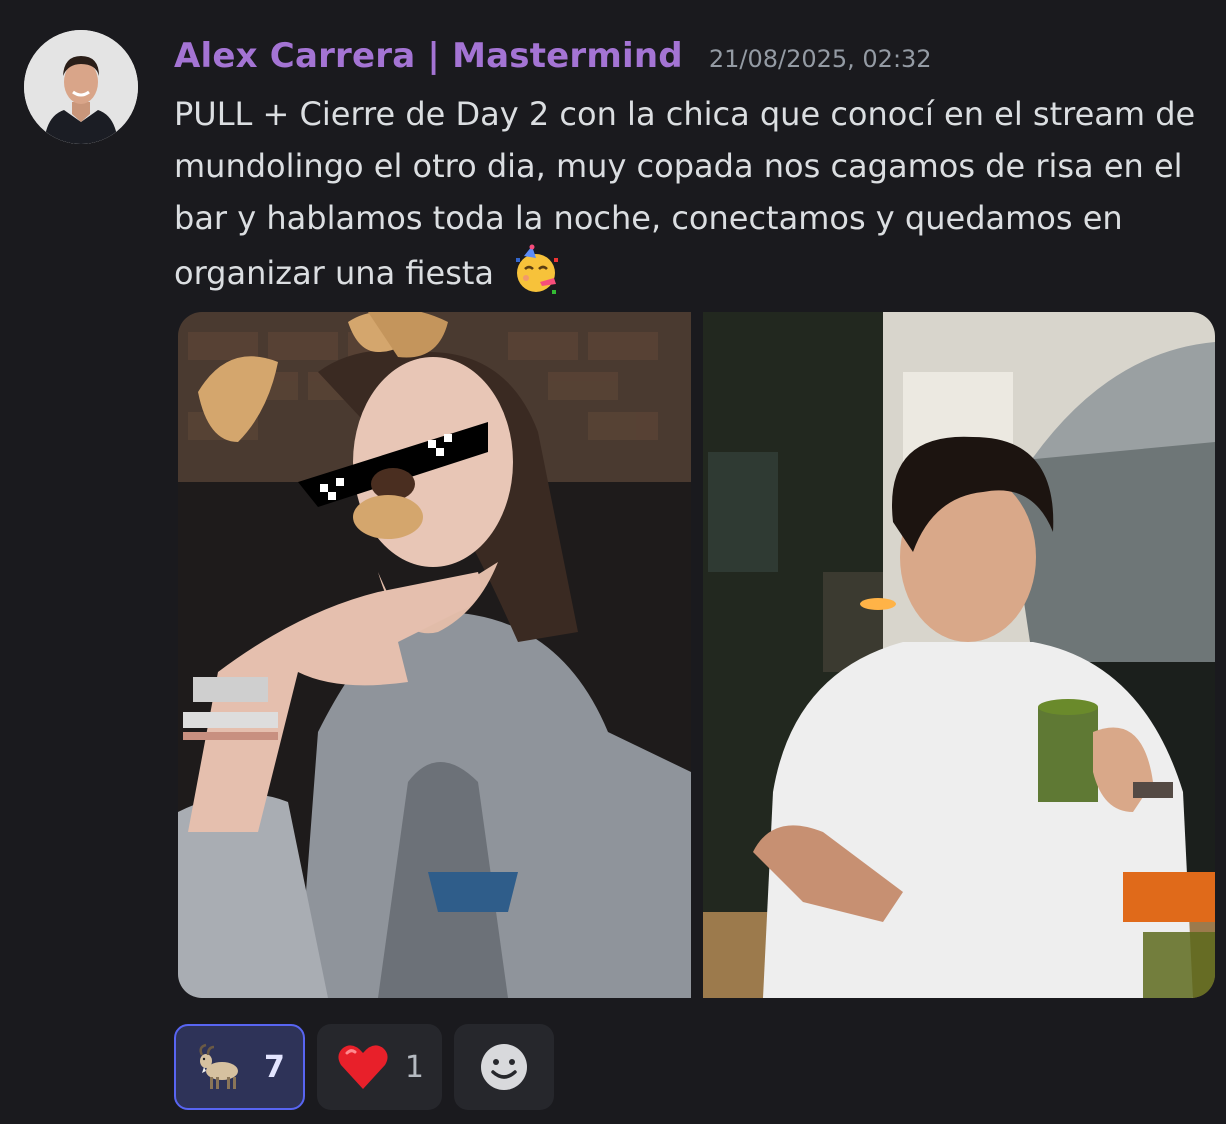 This screenshot has width=1226, height=1124. Describe the element at coordinates (222, 1067) in the screenshot. I see `goat-icon` at that location.